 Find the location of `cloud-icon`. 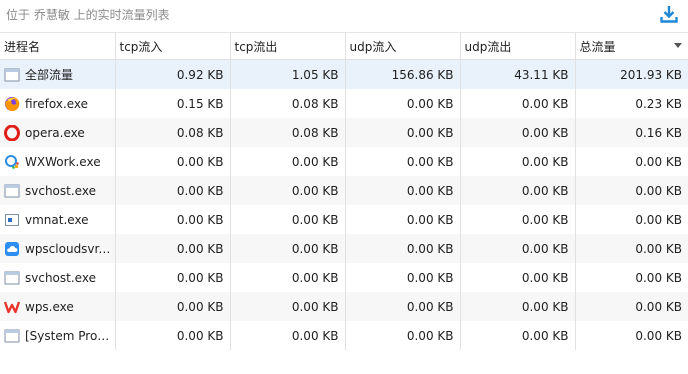

cloud-icon is located at coordinates (12, 249).